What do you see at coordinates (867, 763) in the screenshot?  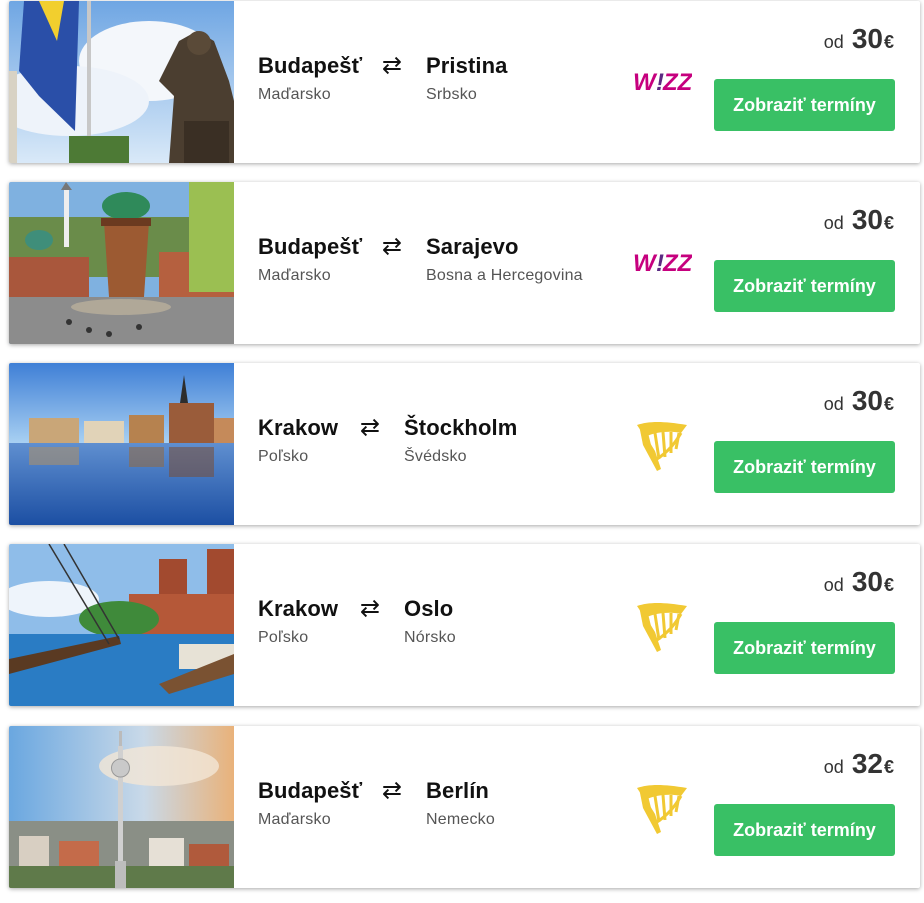 I see `price-value: 32` at bounding box center [867, 763].